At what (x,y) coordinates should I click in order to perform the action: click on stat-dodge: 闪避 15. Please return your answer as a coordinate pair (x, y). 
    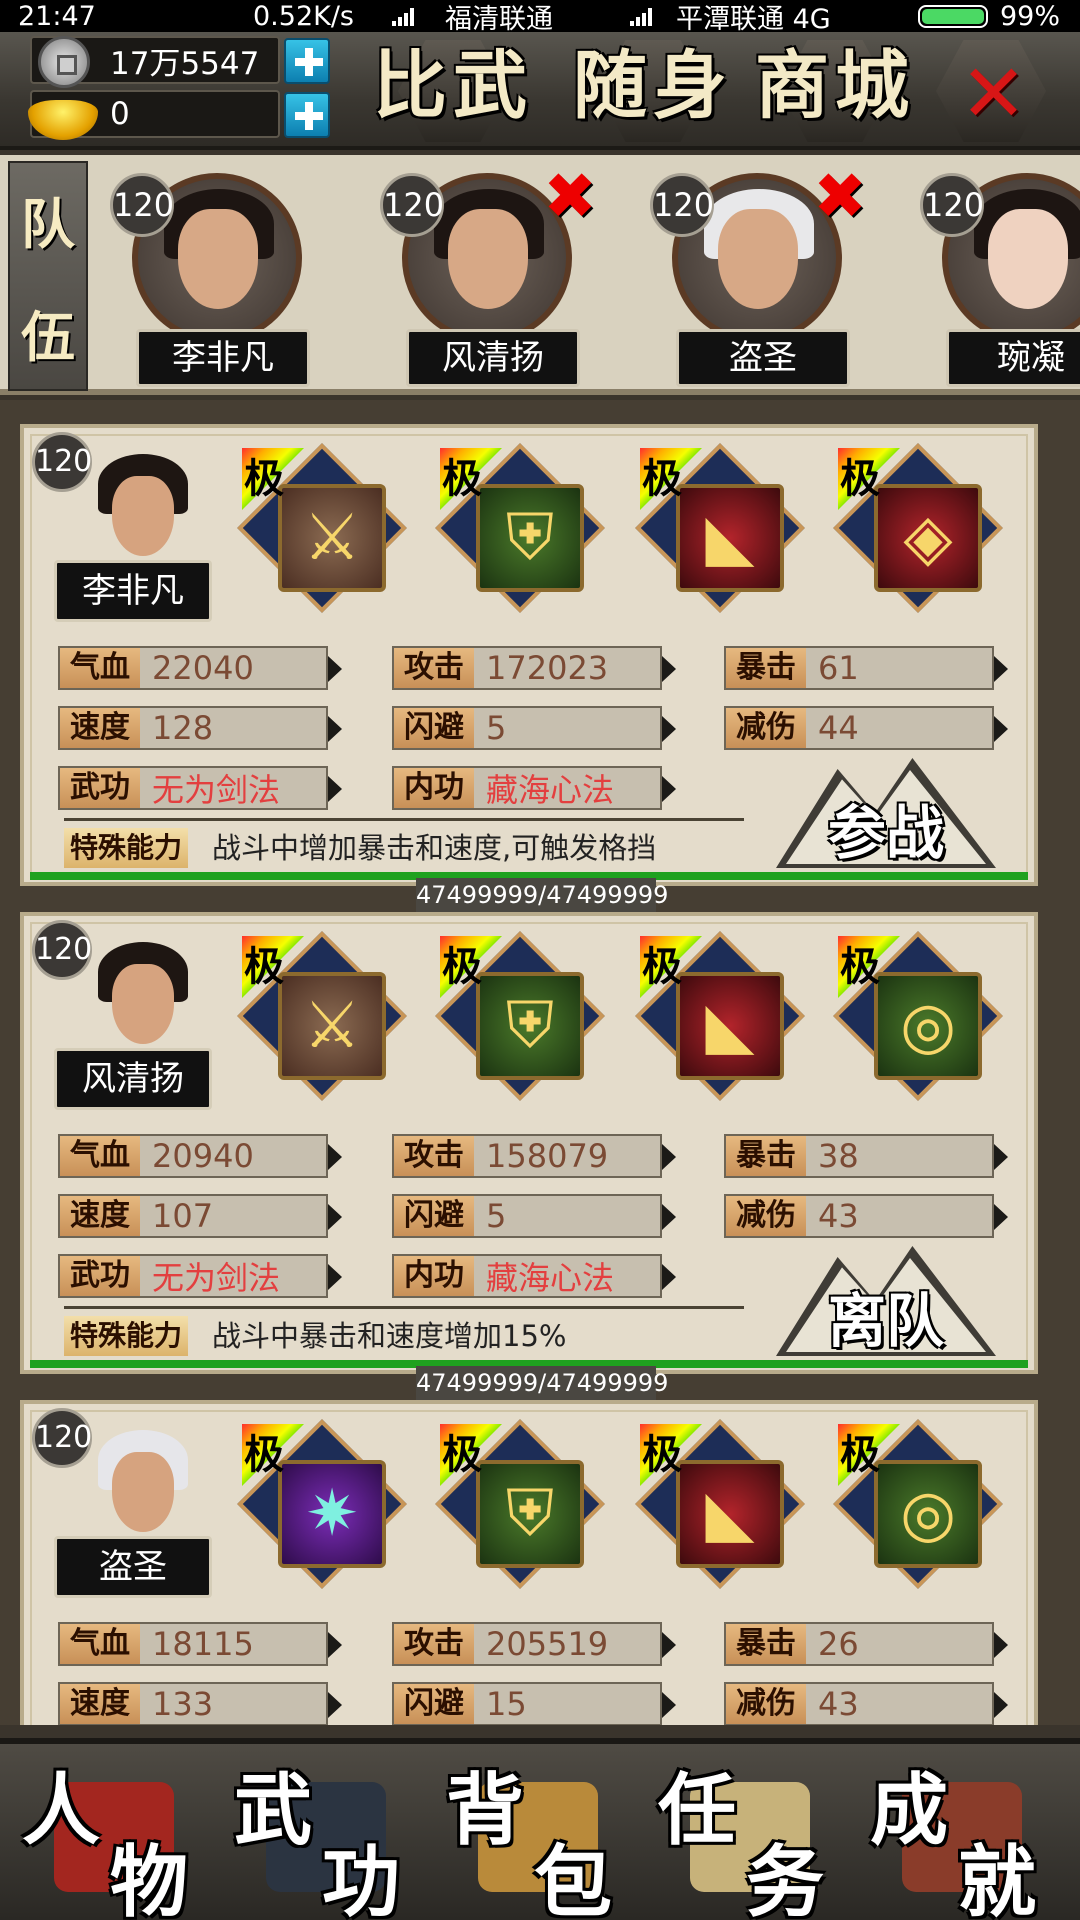
    Looking at the image, I should click on (534, 1703).